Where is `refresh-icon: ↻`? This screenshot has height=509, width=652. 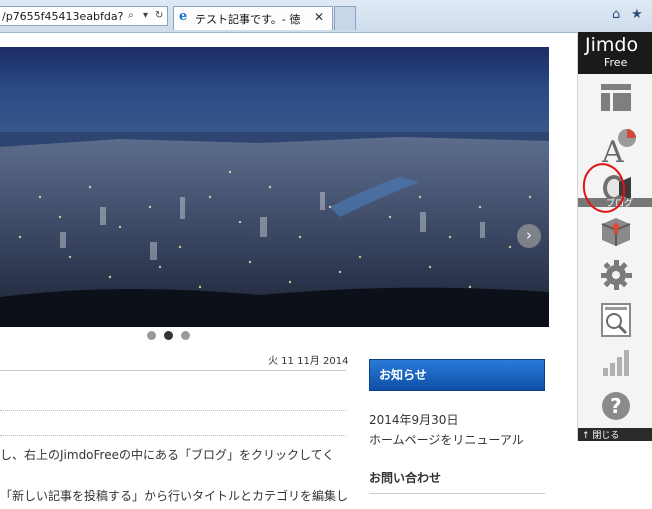 refresh-icon: ↻ is located at coordinates (159, 15).